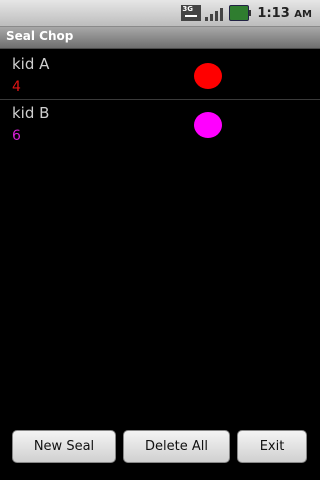 This screenshot has width=320, height=480. I want to click on battery-icon, so click(240, 13).